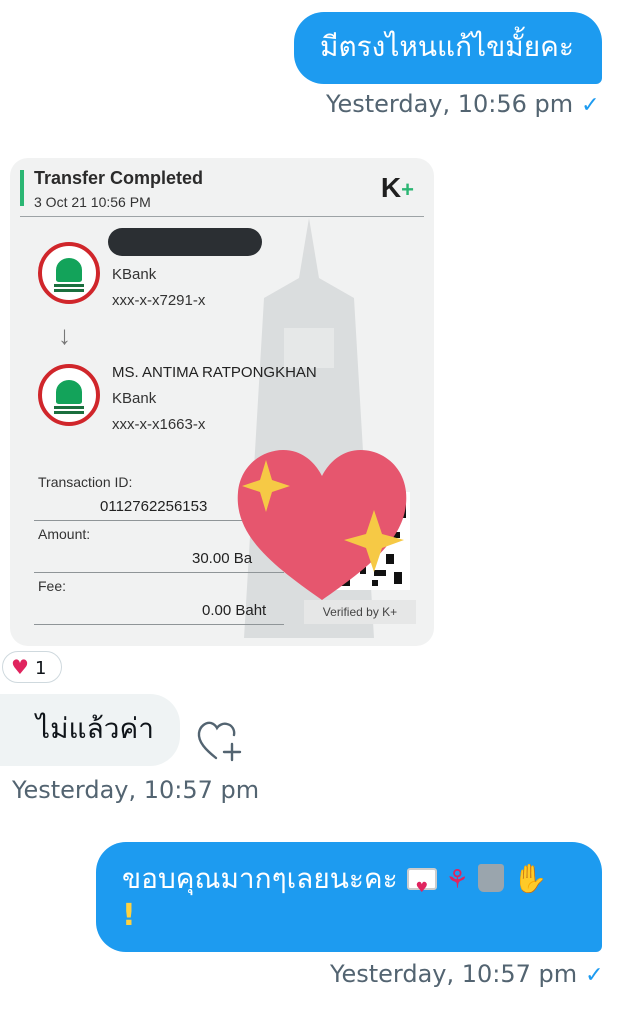 The image size is (627, 1024). I want to click on heart-plus-icon, so click(220, 741).